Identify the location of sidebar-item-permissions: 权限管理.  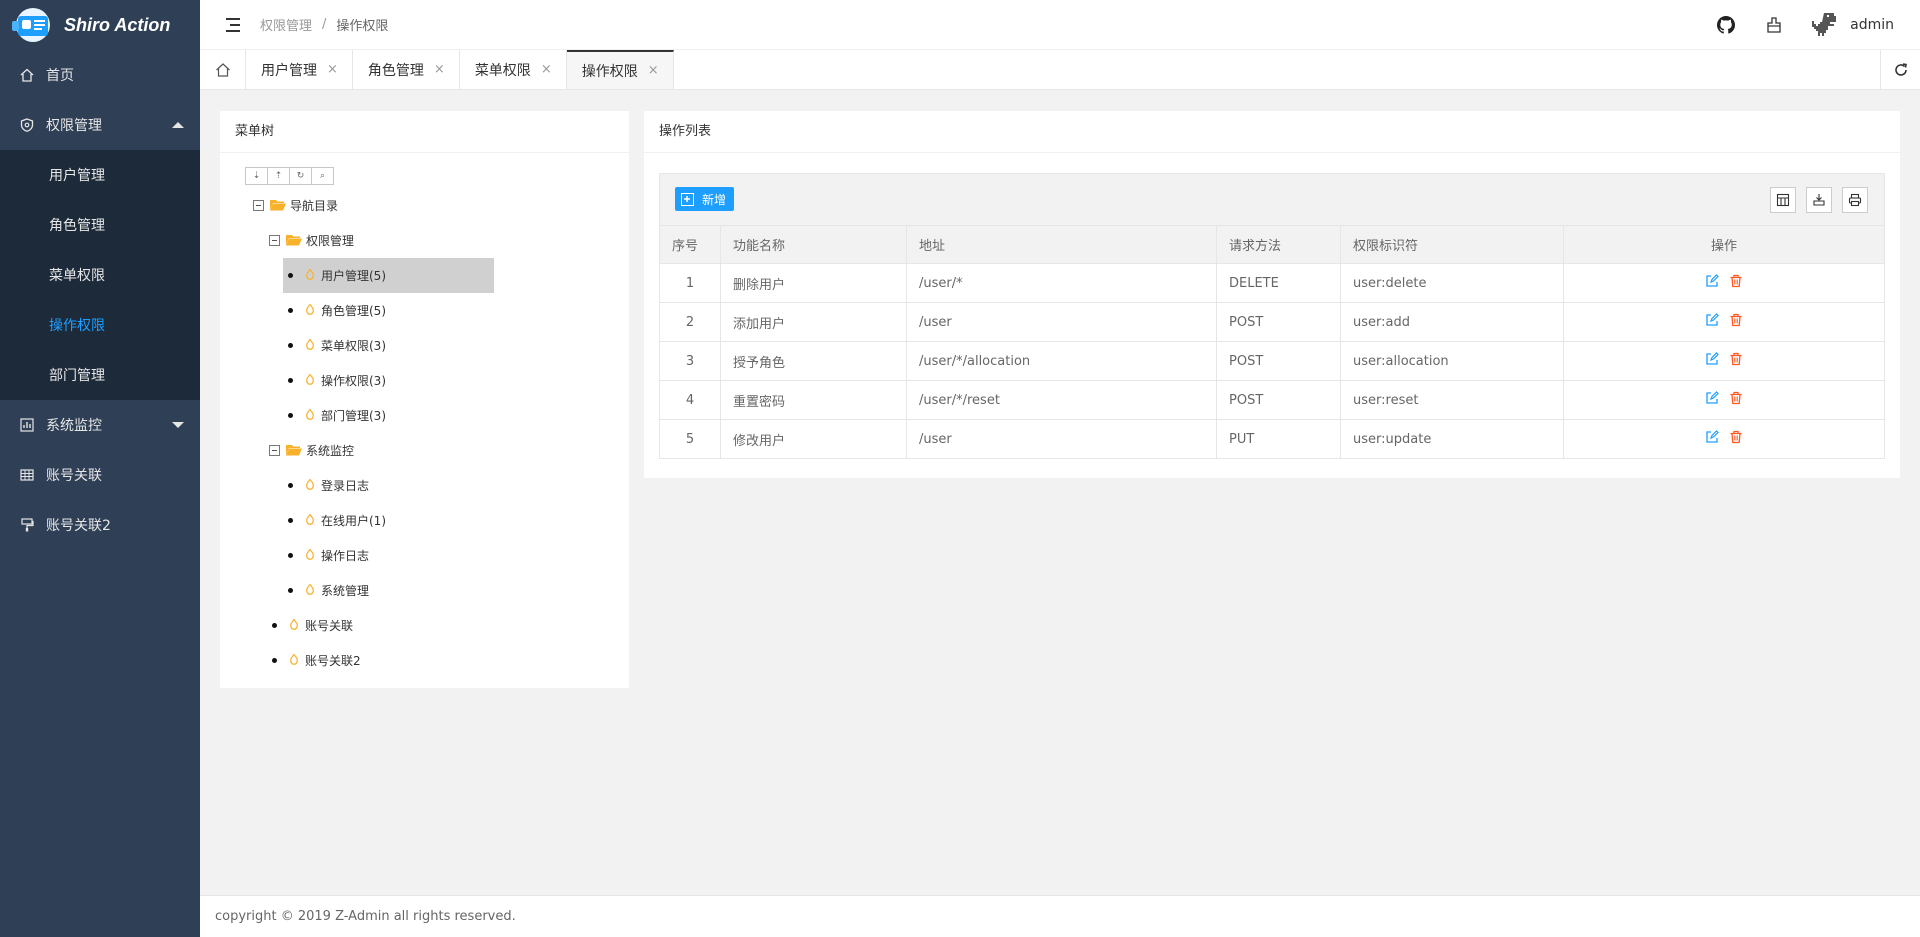
(100, 125).